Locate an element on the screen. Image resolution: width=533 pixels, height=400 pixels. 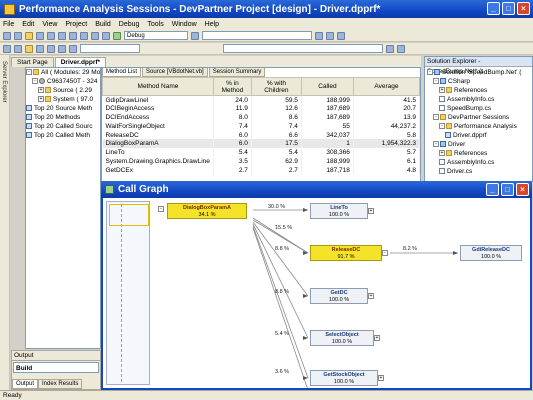
table-row: WaitForSingleObject 7.4 7.4 55 44,237.2 is located at coordinates (261, 126).